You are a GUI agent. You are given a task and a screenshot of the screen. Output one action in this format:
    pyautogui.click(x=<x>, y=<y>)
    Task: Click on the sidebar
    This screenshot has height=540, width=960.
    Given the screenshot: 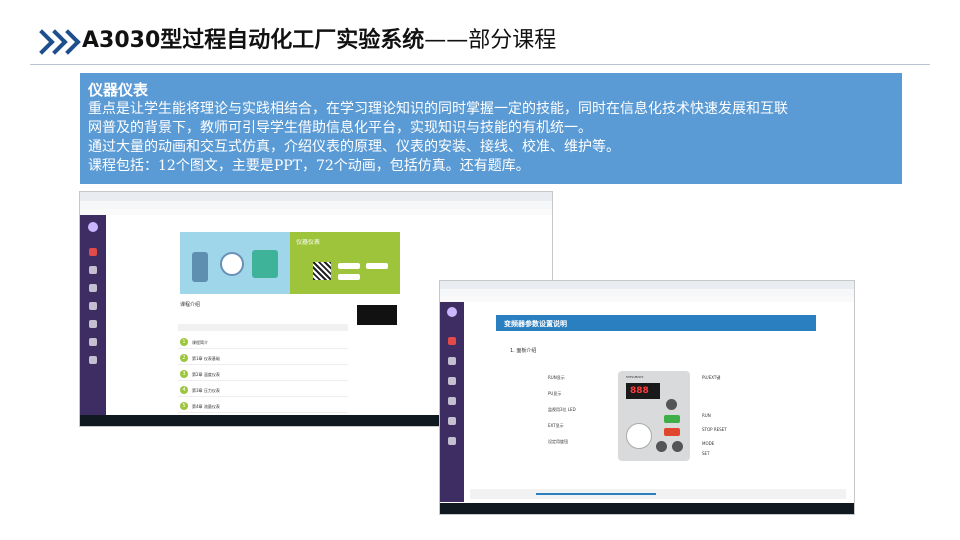 What is the action you would take?
    pyautogui.click(x=93, y=315)
    